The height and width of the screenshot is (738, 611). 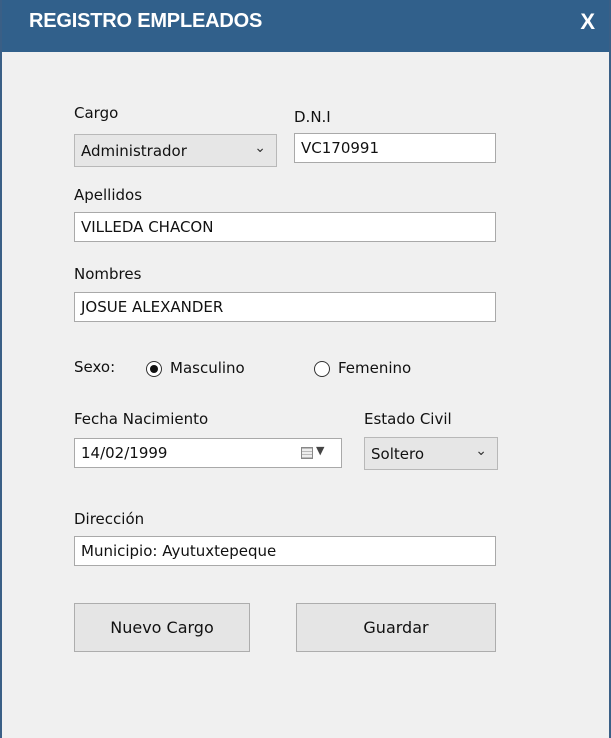 I want to click on close-icon: X, so click(x=587, y=22).